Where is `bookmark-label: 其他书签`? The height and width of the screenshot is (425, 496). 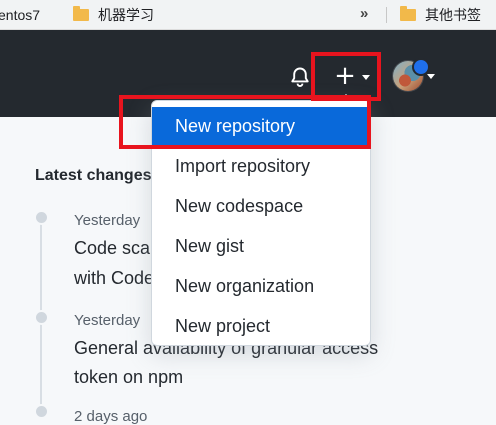
bookmark-label: 其他书签 is located at coordinates (453, 15).